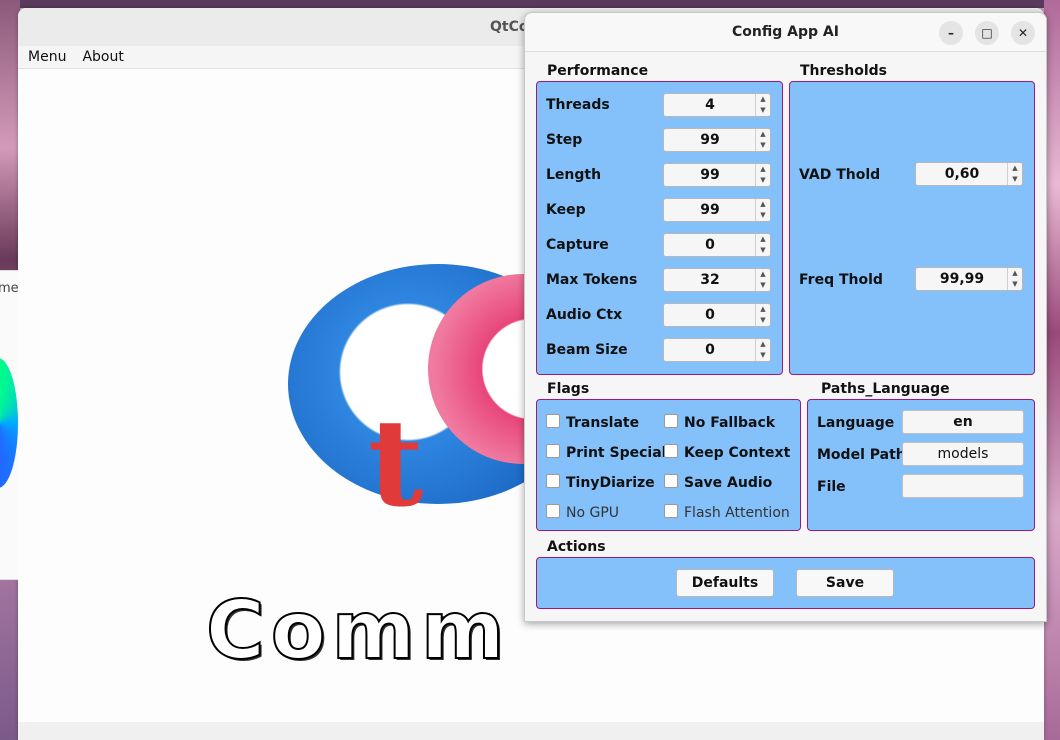 This screenshot has width=1060, height=740. What do you see at coordinates (584, 315) in the screenshot?
I see `audio-ctx-label: Audio Ctx` at bounding box center [584, 315].